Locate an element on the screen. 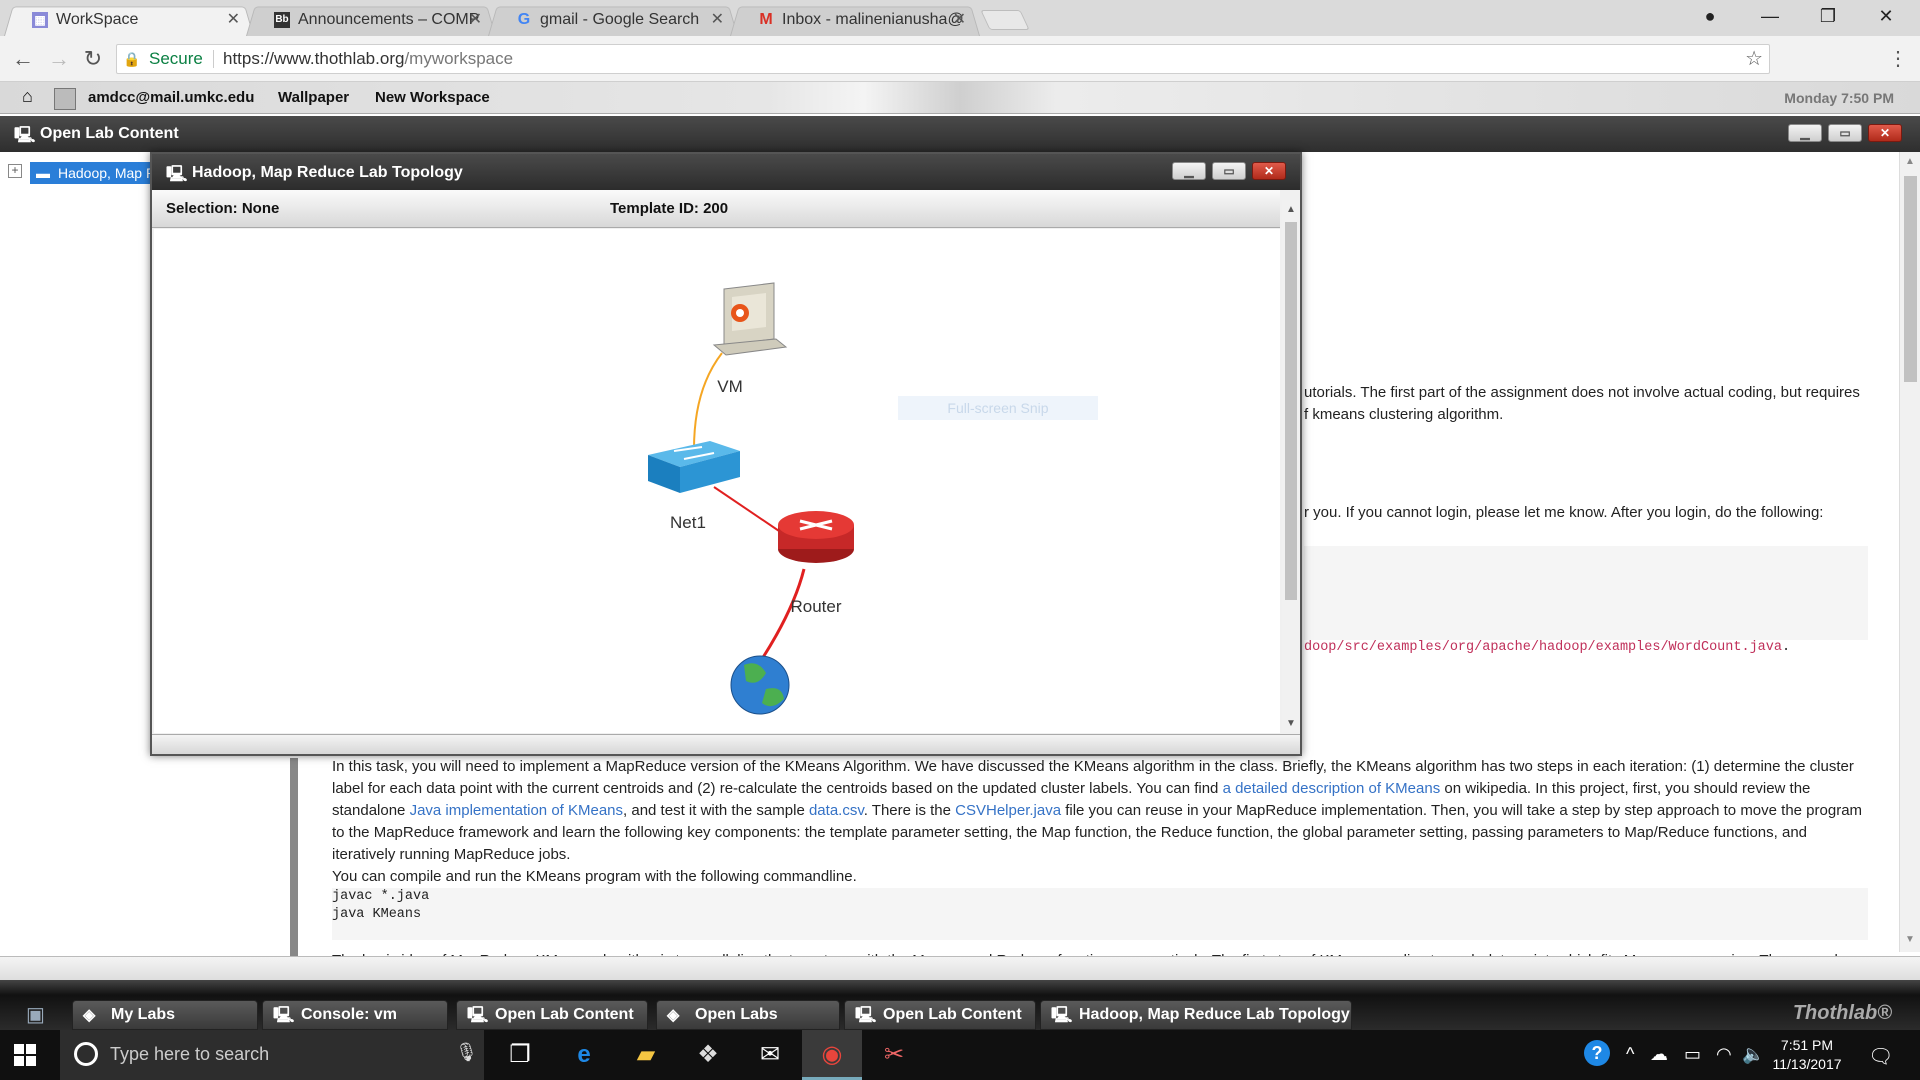 The height and width of the screenshot is (1080, 1920). profile-icon: ● is located at coordinates (1710, 16).